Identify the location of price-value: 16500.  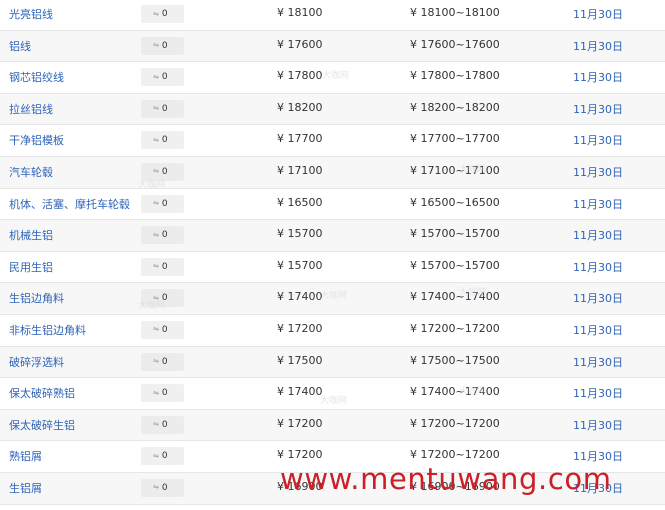
(305, 202).